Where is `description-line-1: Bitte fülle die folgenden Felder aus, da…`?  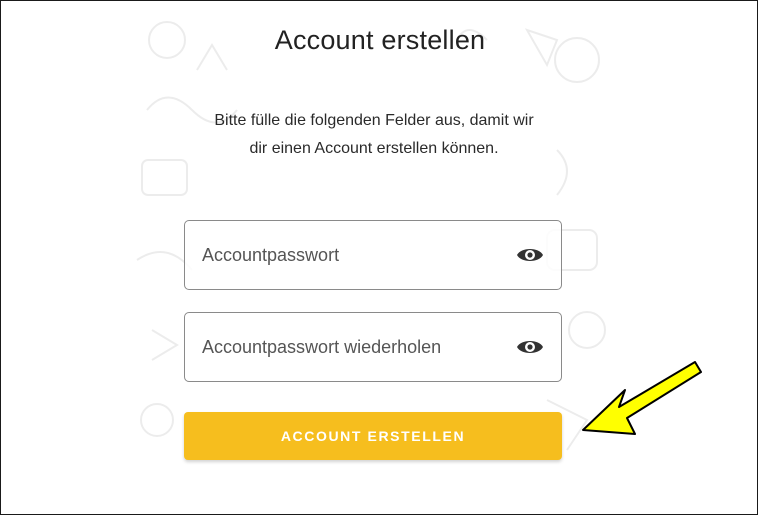
description-line-1: Bitte fülle die folgenden Felder aus, da… is located at coordinates (374, 120).